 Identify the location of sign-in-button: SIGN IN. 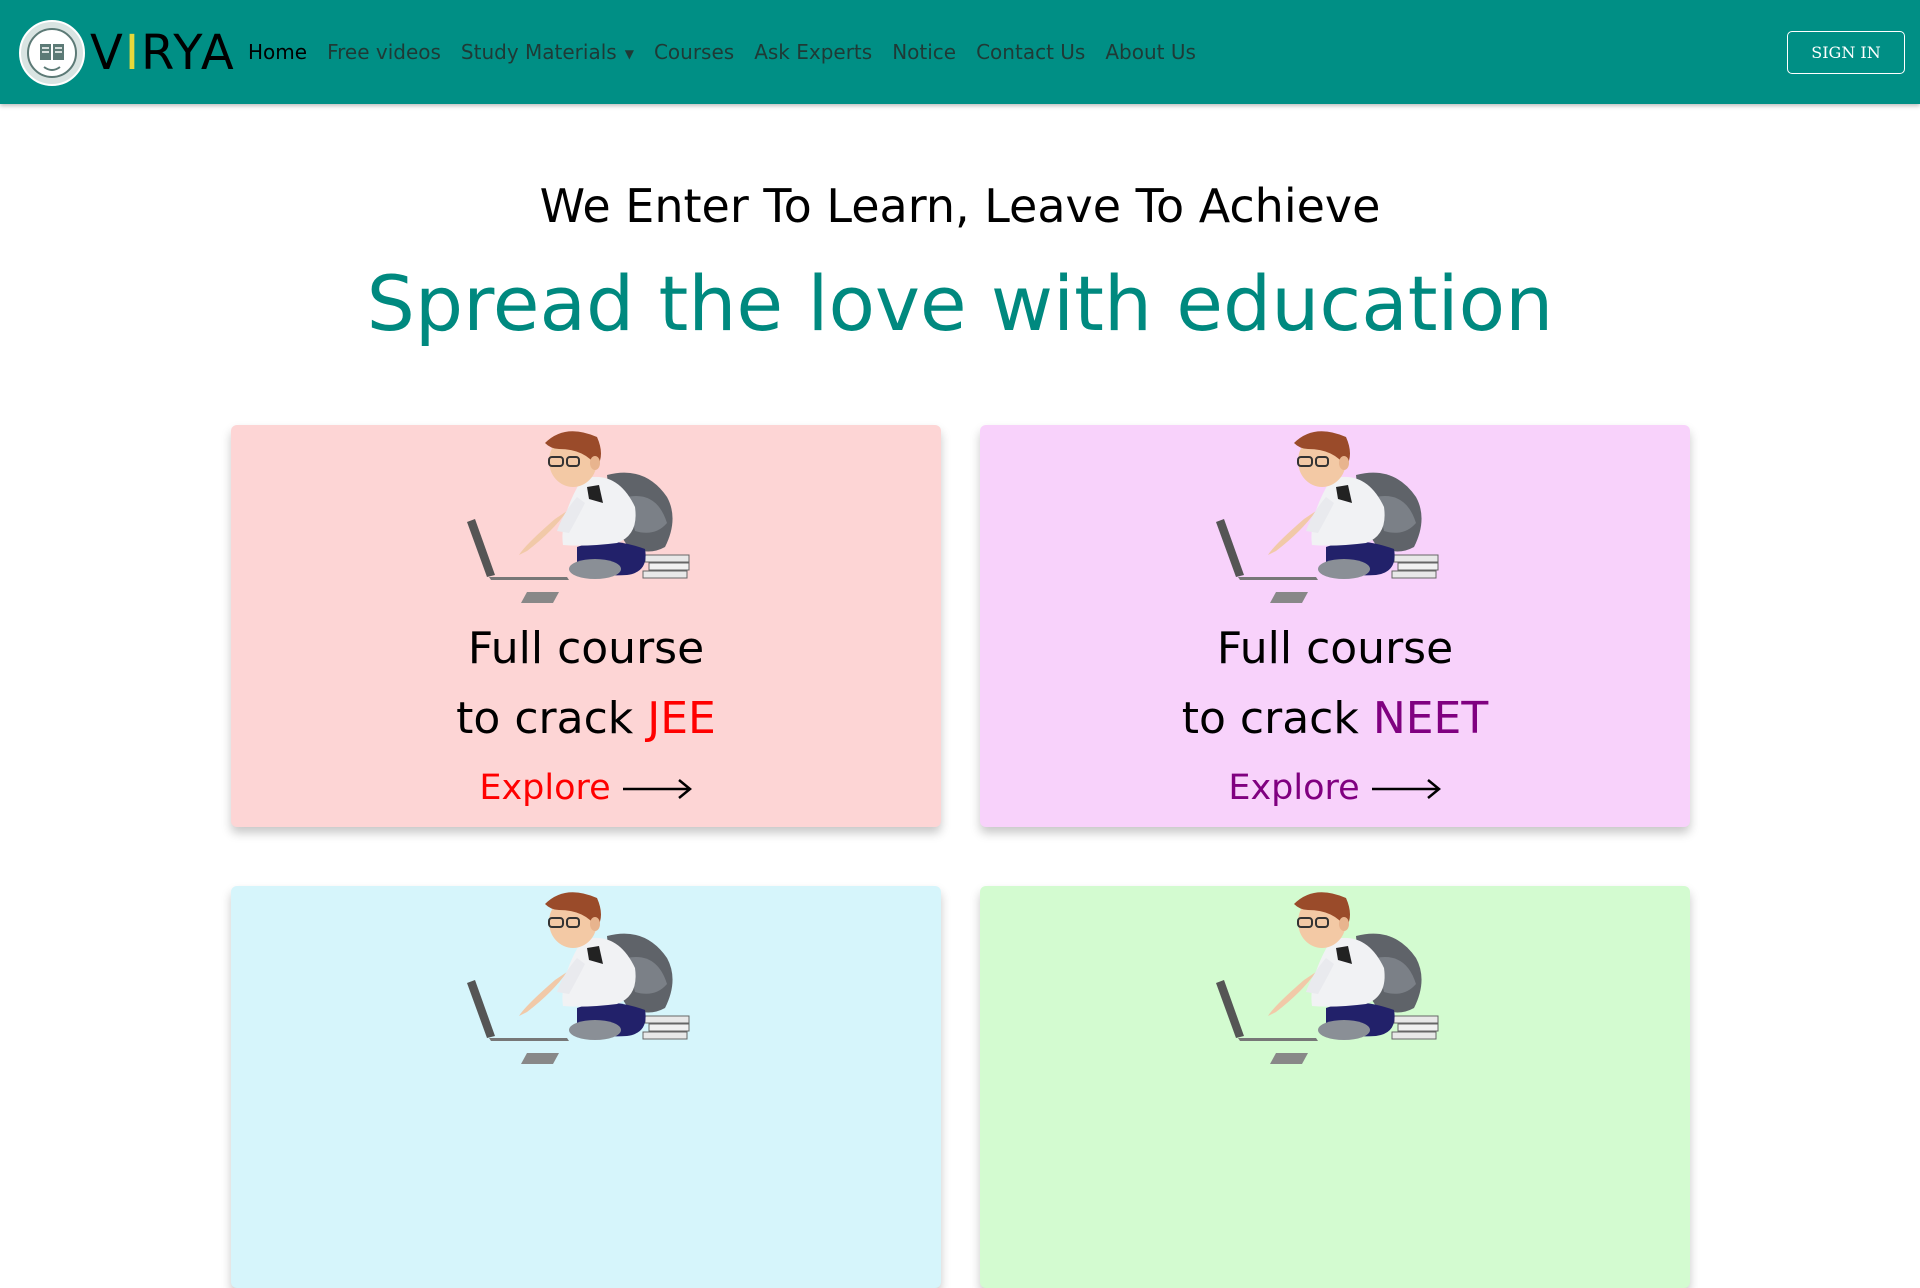
(1846, 52).